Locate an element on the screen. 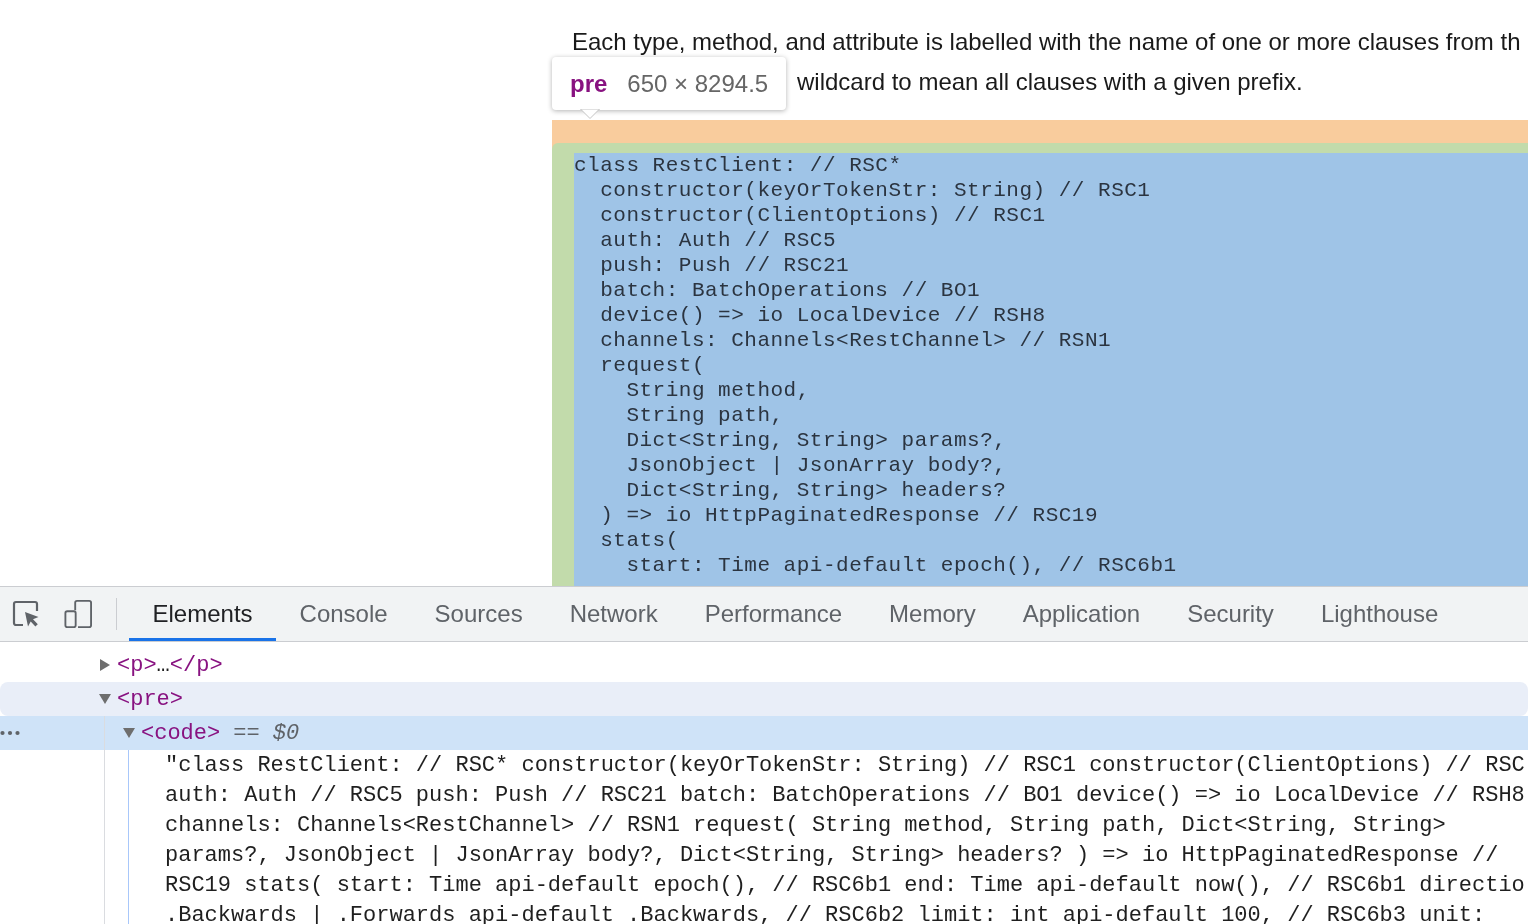 This screenshot has height=924, width=1528. tree-node-tag: <p>…</p> is located at coordinates (170, 665).